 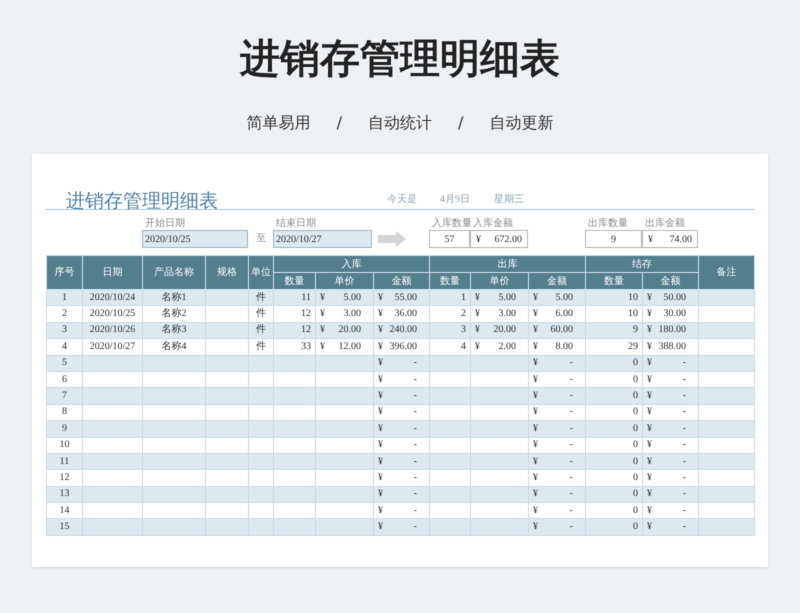 I want to click on end-date-field: 2020/10/27, so click(x=322, y=239).